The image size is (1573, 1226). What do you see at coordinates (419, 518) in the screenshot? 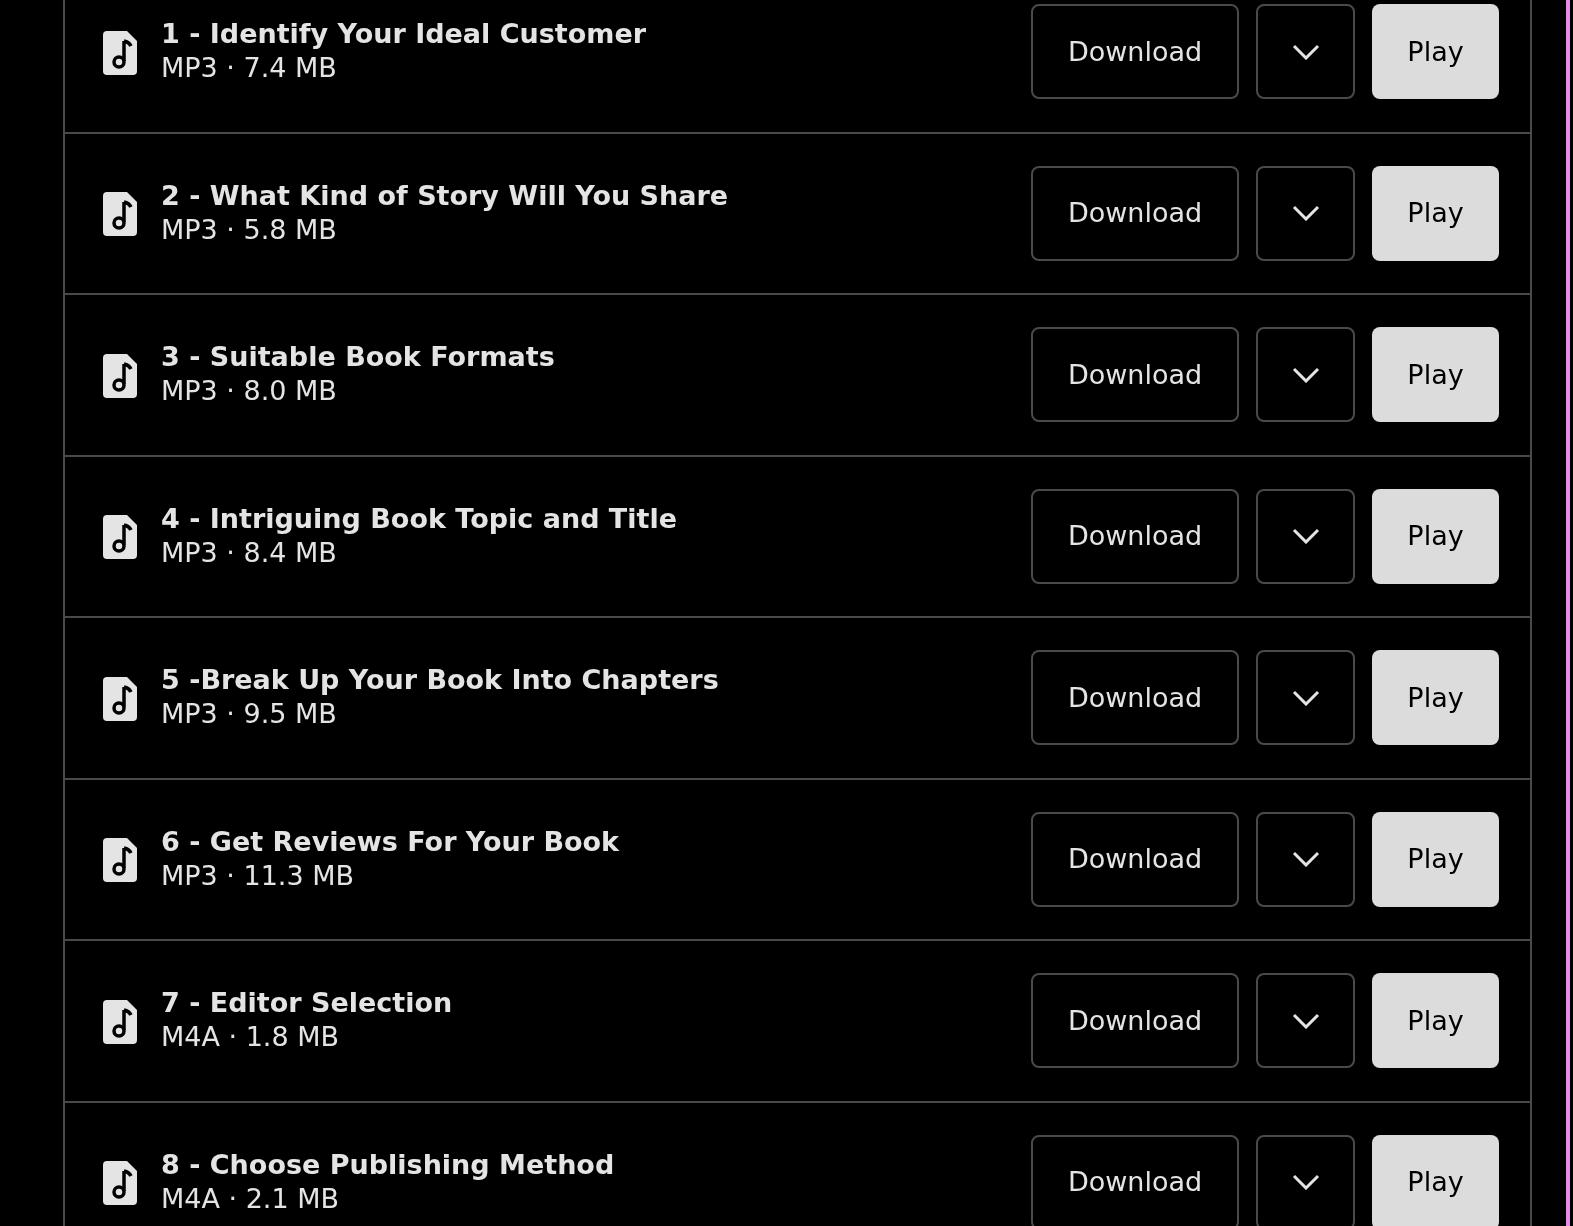
I see `track-title: 4 - Intriguing Book Topic and Title` at bounding box center [419, 518].